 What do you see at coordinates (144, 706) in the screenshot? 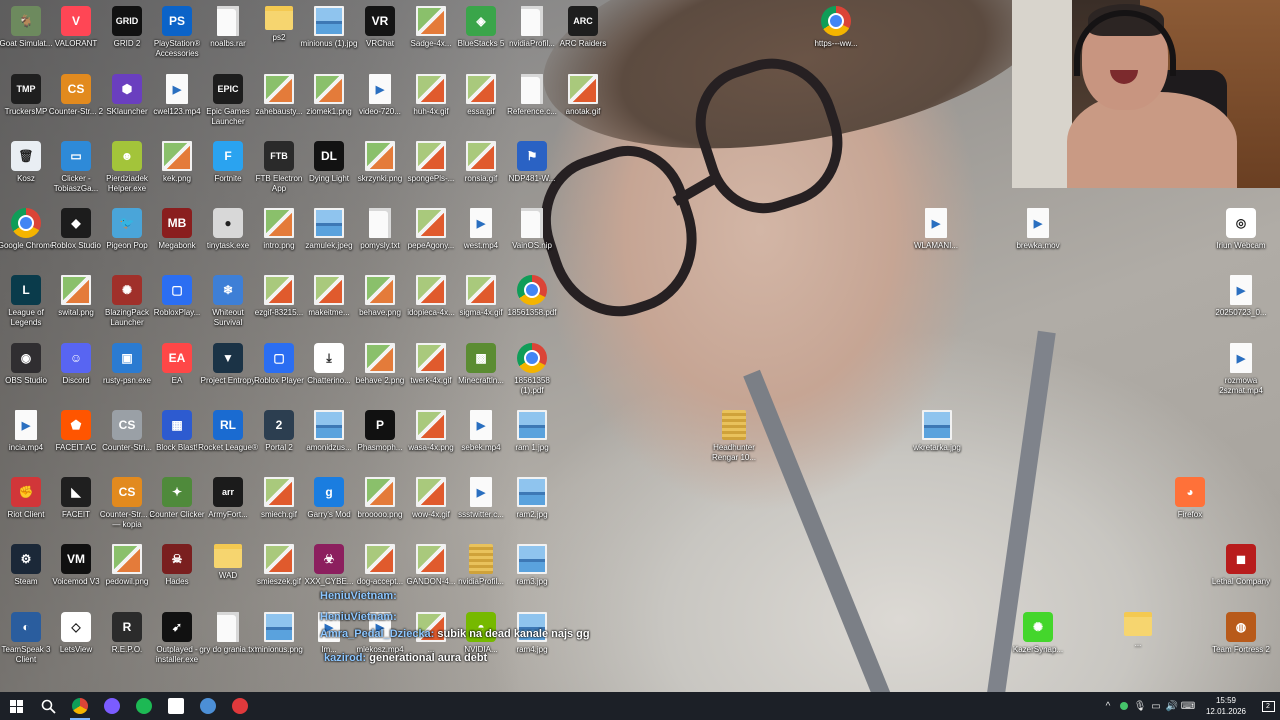
I see `taskbar-app-spotify` at bounding box center [144, 706].